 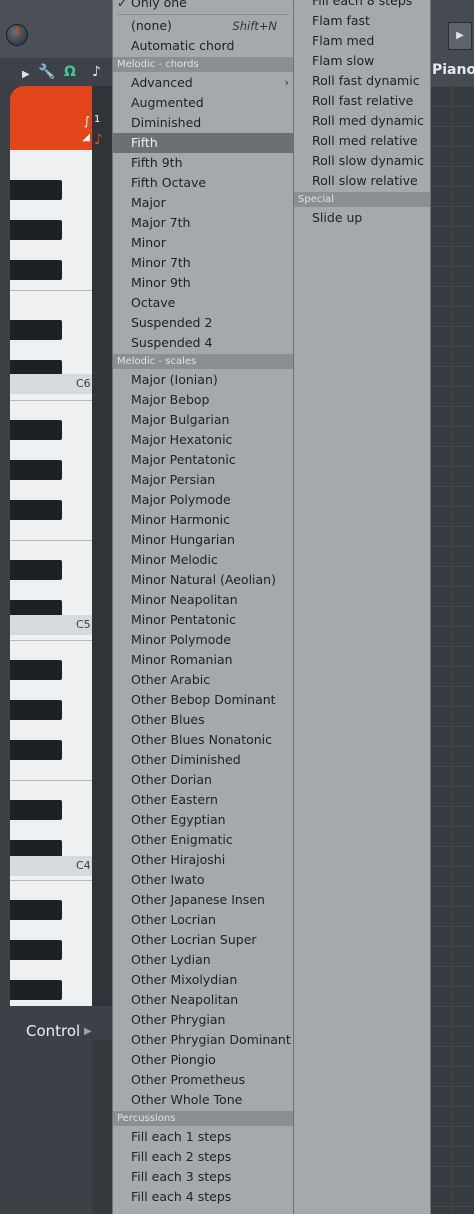 I want to click on menu-item-flam-slow: Flam slow, so click(x=362, y=61).